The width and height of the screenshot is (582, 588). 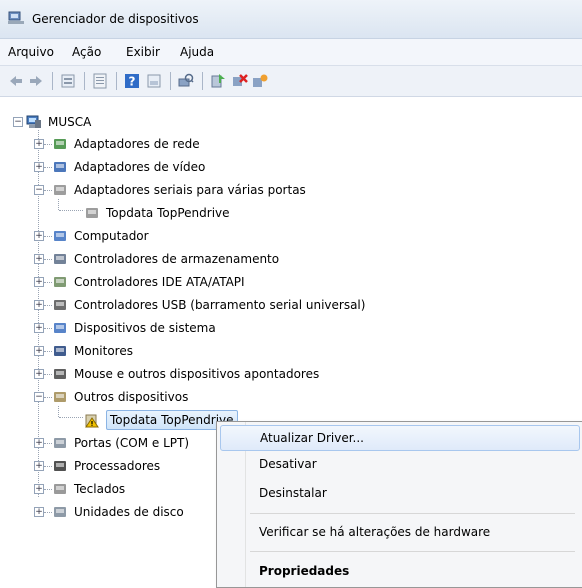 What do you see at coordinates (131, 397) in the screenshot?
I see `tree-item-label: Outros dispositivos` at bounding box center [131, 397].